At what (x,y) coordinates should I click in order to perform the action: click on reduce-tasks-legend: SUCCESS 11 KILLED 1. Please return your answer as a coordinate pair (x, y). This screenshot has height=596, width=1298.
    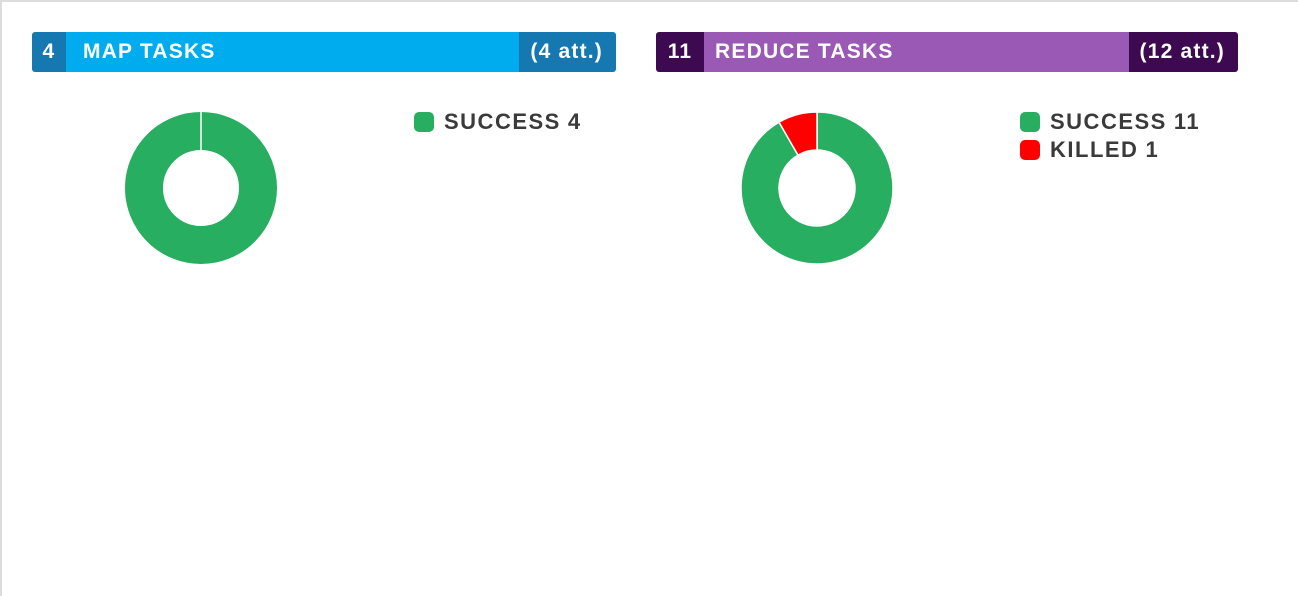
    Looking at the image, I should click on (1110, 136).